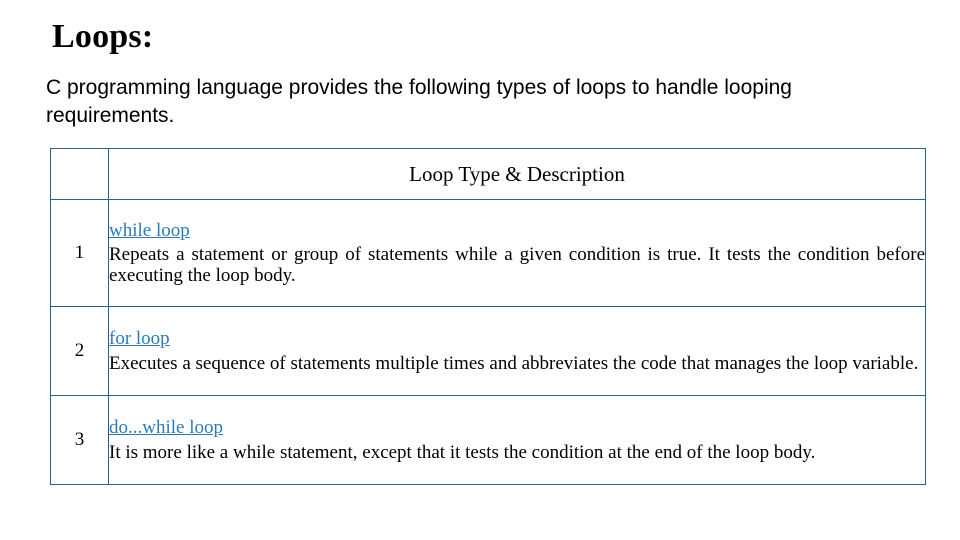  What do you see at coordinates (166, 428) in the screenshot?
I see `do-while-loop-link: do...while loop` at bounding box center [166, 428].